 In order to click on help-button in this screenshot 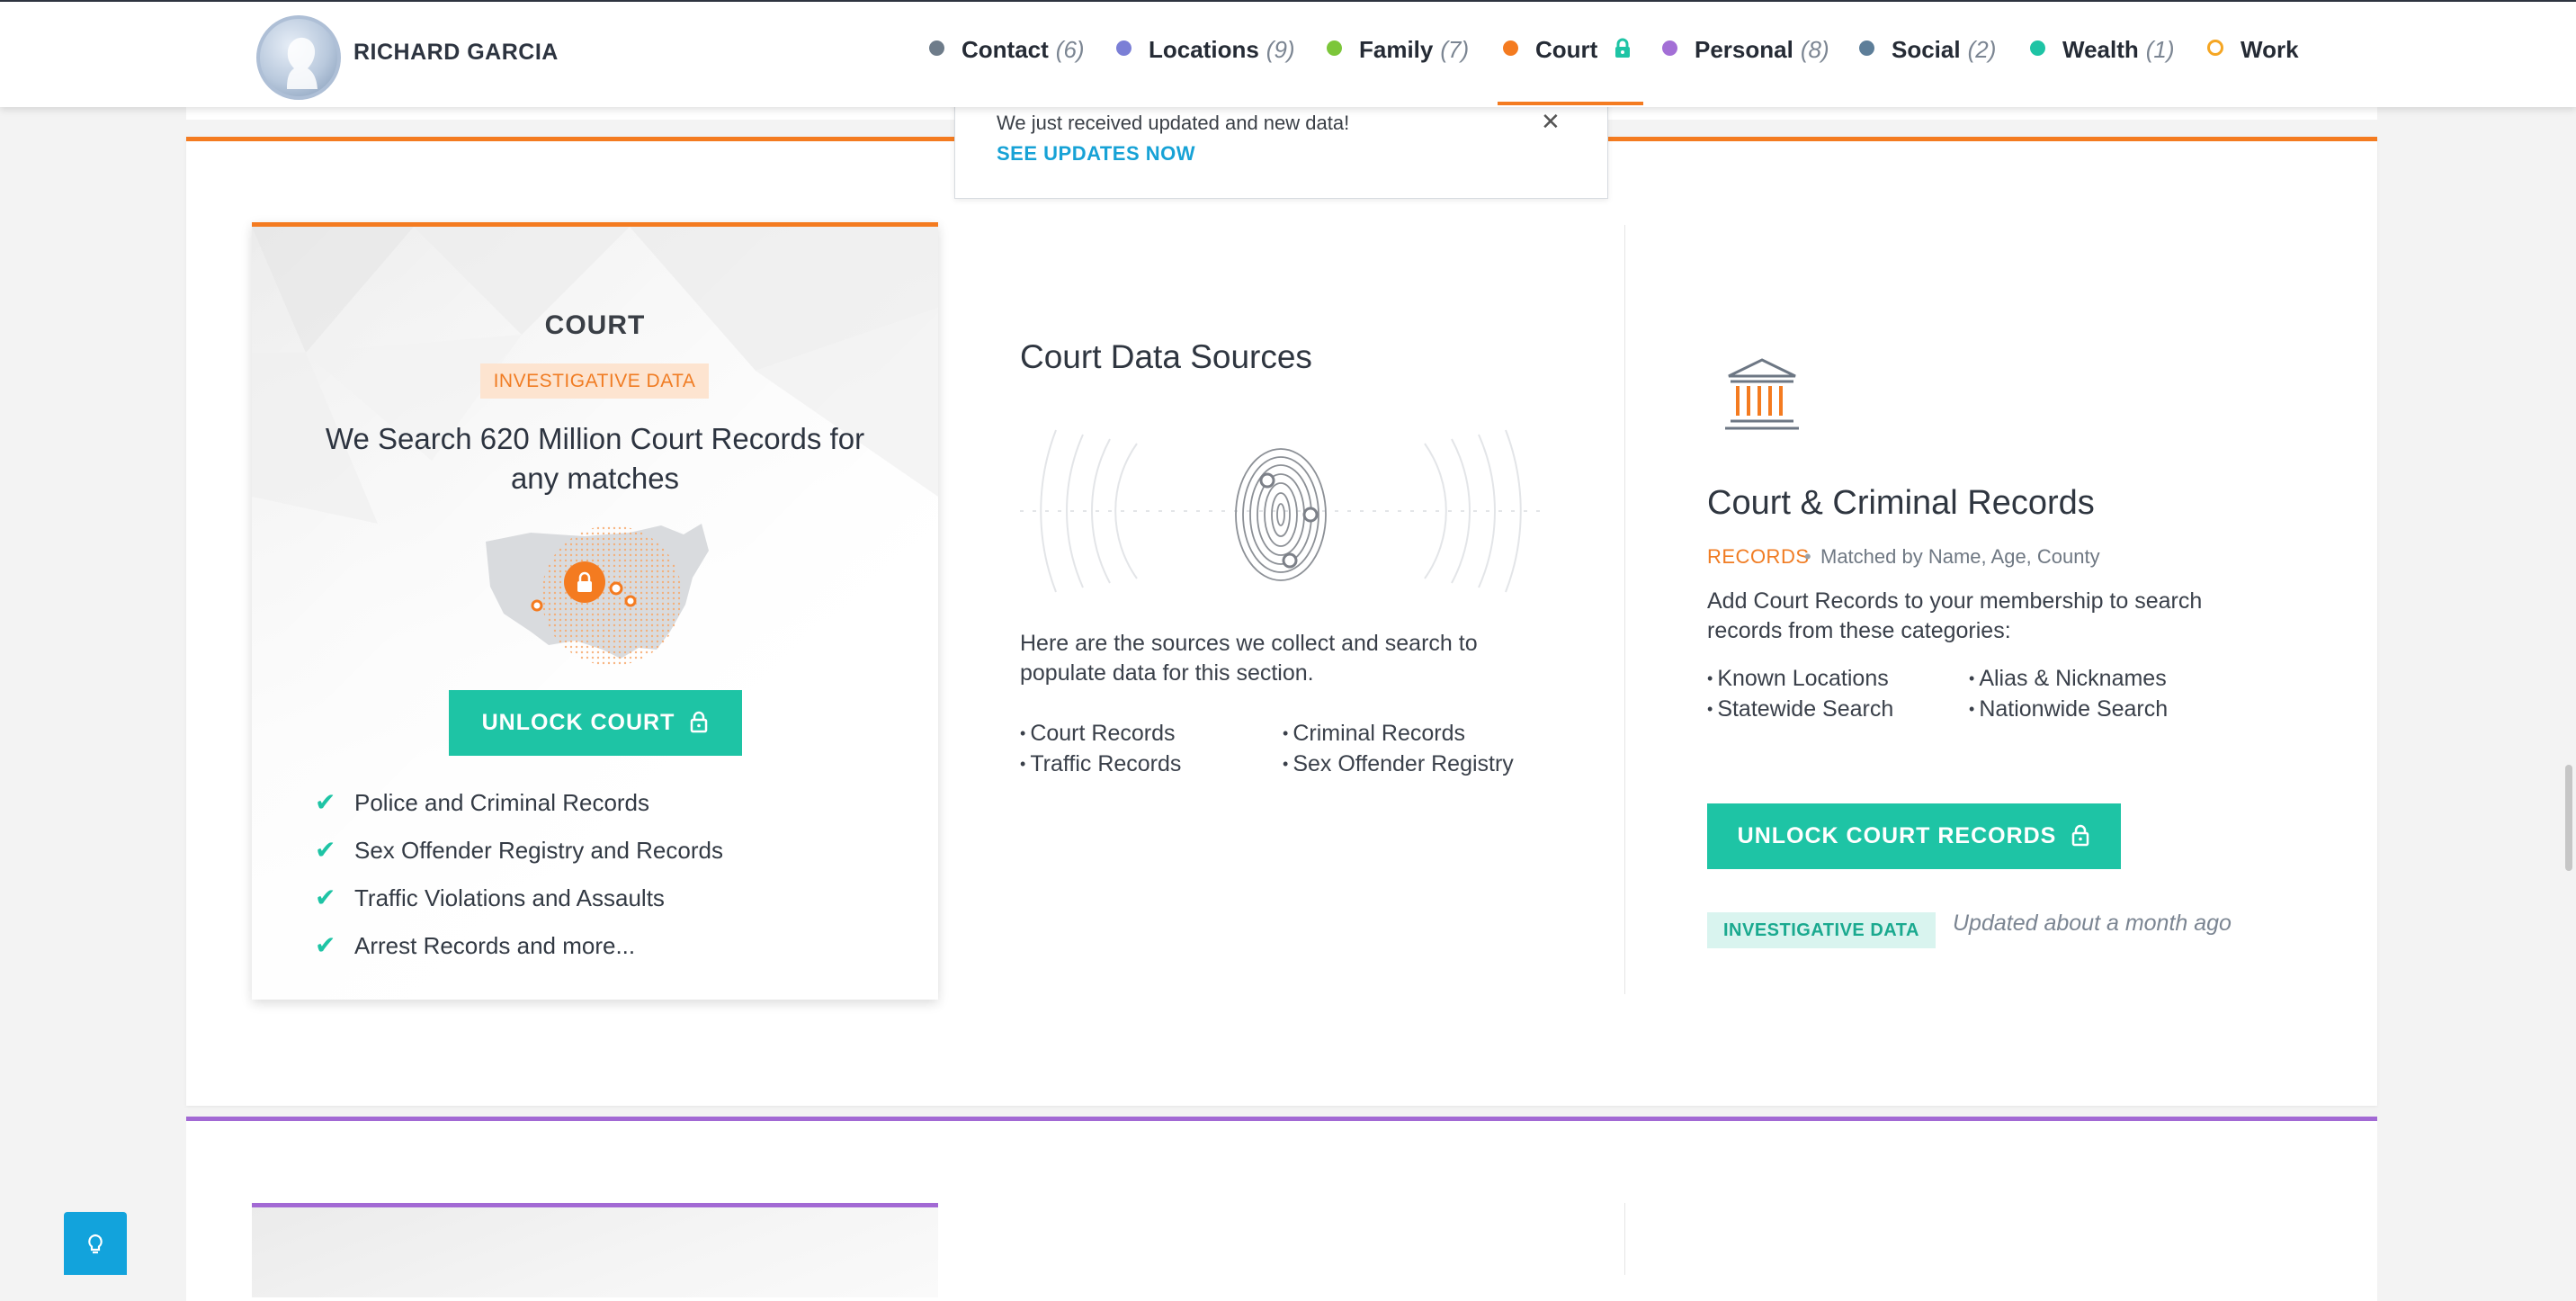, I will do `click(95, 1243)`.